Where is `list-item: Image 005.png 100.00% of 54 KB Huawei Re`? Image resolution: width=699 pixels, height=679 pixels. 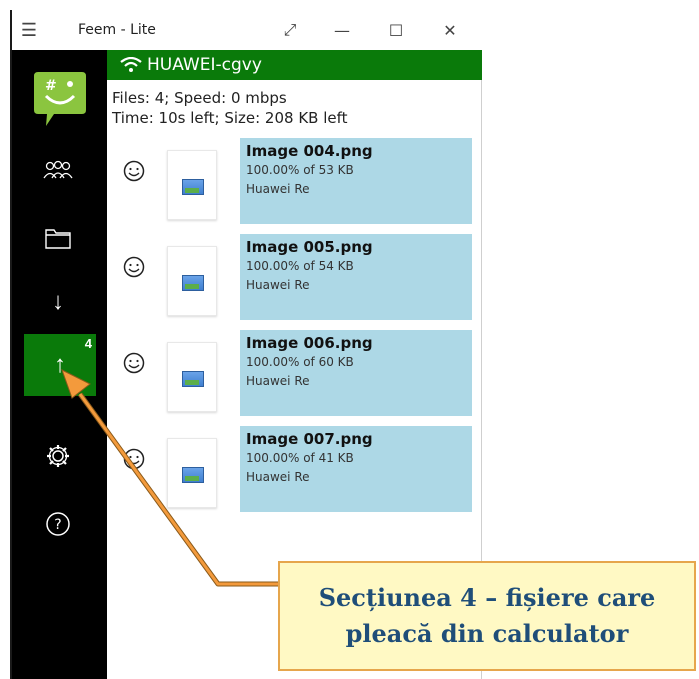
list-item: Image 005.png 100.00% of 54 KB Huawei Re is located at coordinates (294, 279).